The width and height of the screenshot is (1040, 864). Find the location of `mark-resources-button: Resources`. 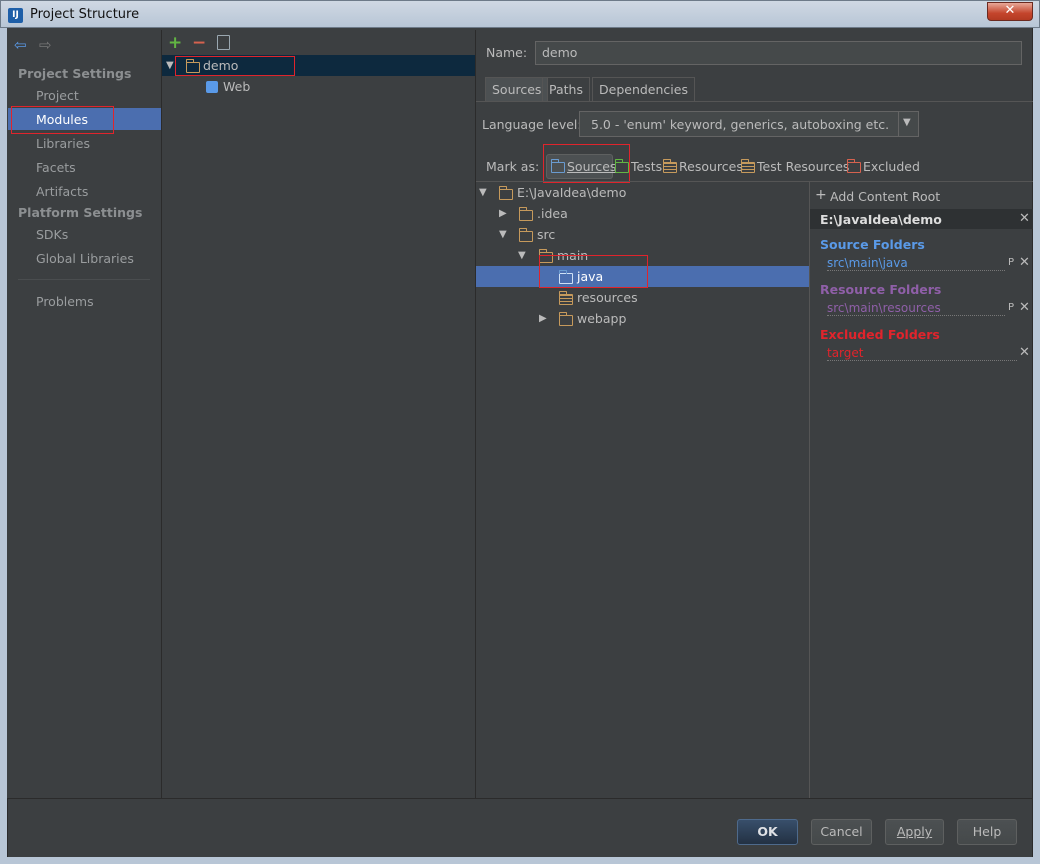

mark-resources-button: Resources is located at coordinates (711, 166).